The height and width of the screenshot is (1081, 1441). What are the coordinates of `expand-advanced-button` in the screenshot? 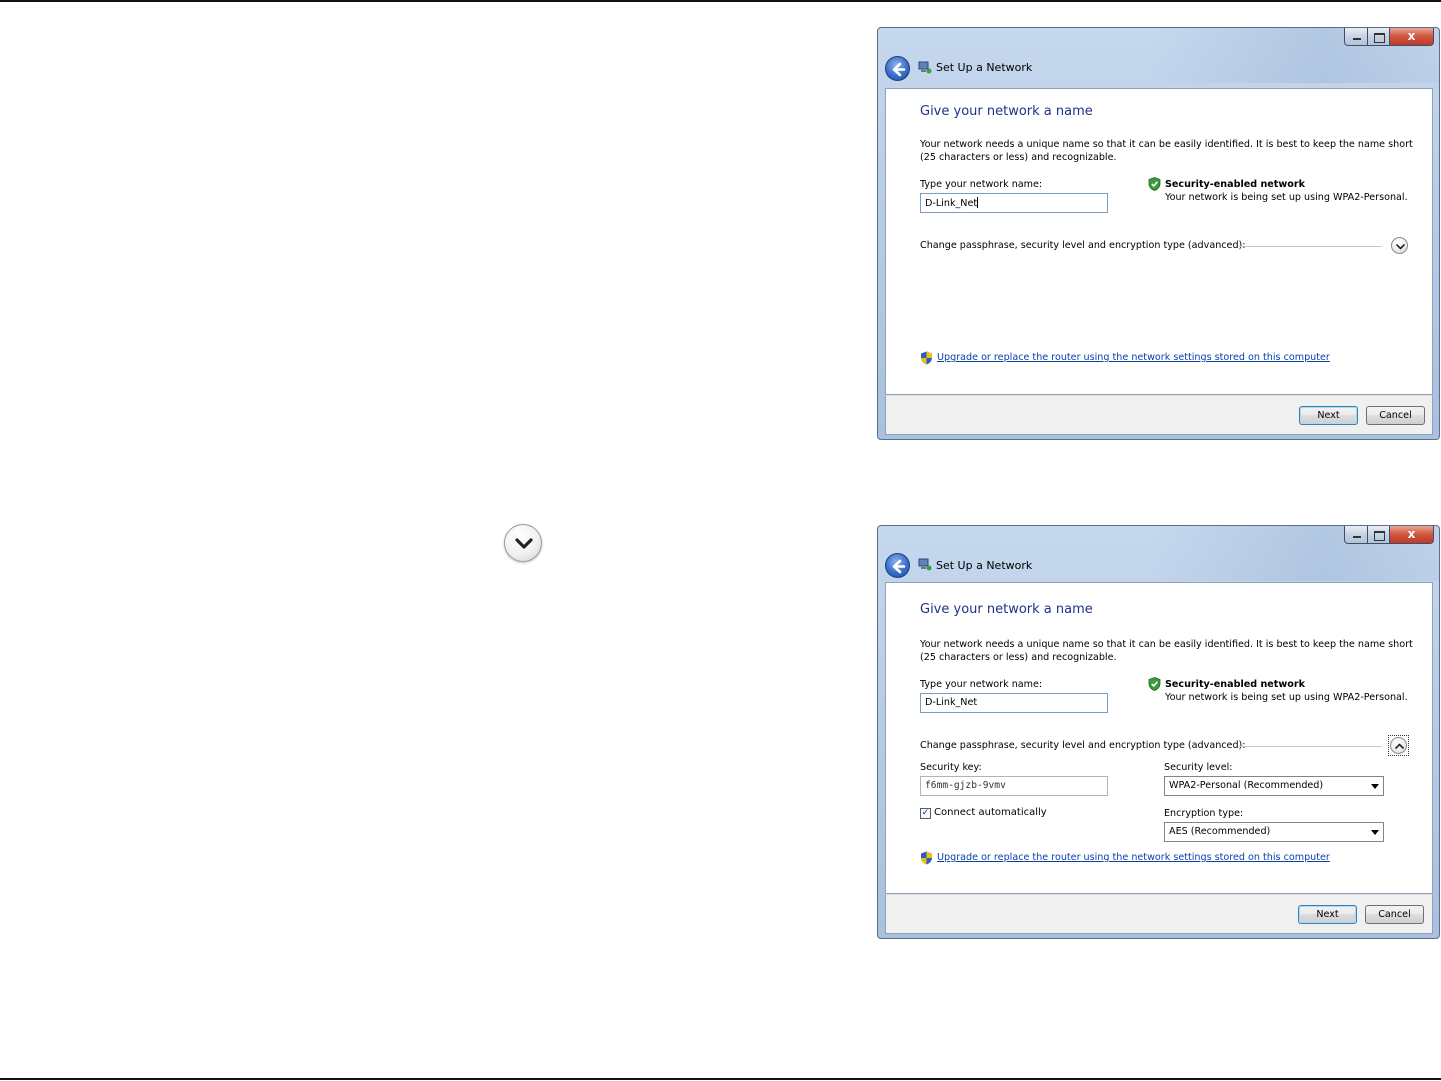 It's located at (1399, 245).